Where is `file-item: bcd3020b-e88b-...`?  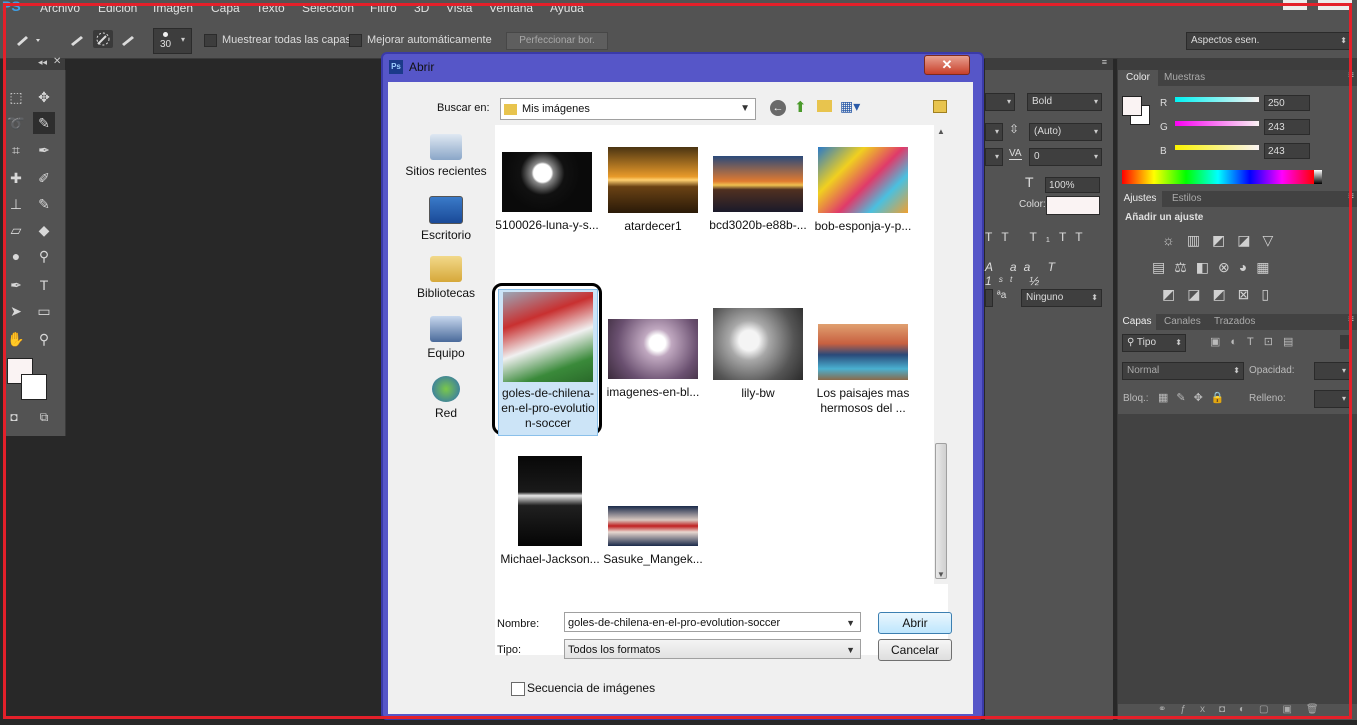
file-item: bcd3020b-e88b-... is located at coordinates (758, 194).